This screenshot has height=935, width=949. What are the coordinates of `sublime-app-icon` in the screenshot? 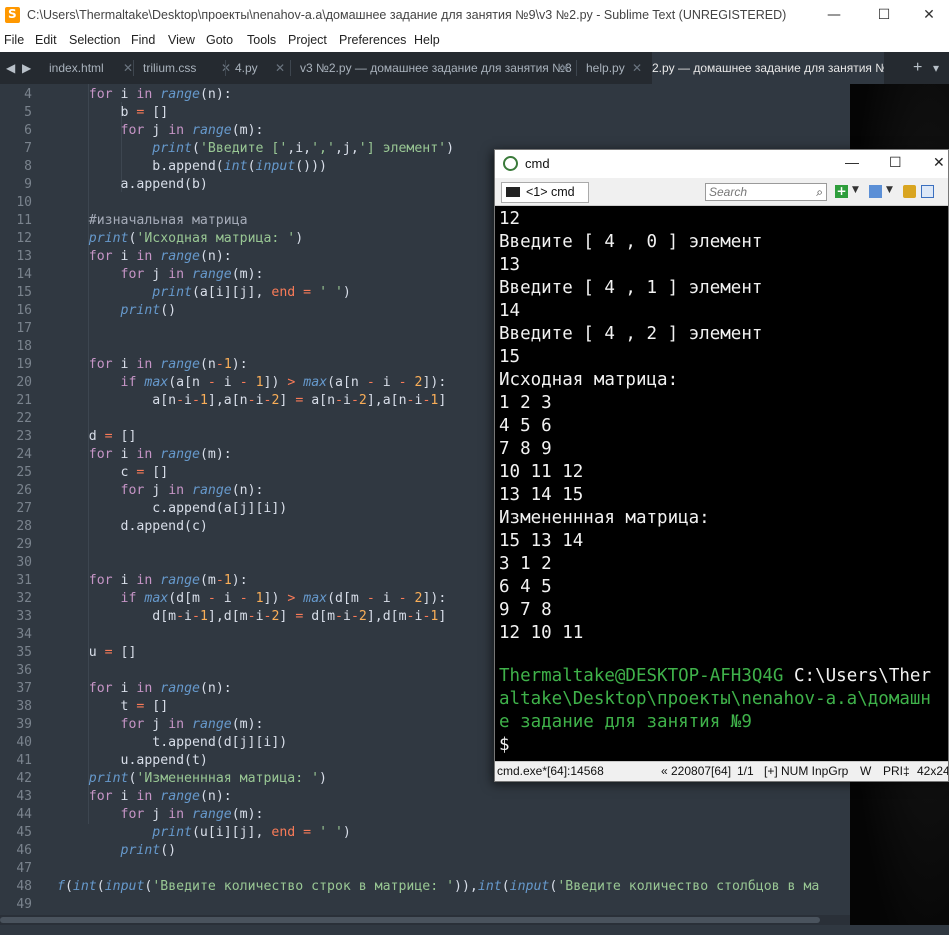 It's located at (12, 15).